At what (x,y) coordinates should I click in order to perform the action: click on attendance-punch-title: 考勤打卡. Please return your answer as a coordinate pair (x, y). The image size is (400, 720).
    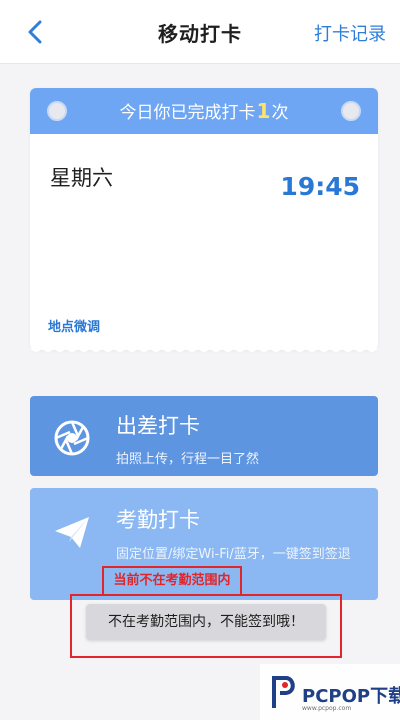
    Looking at the image, I should click on (158, 520).